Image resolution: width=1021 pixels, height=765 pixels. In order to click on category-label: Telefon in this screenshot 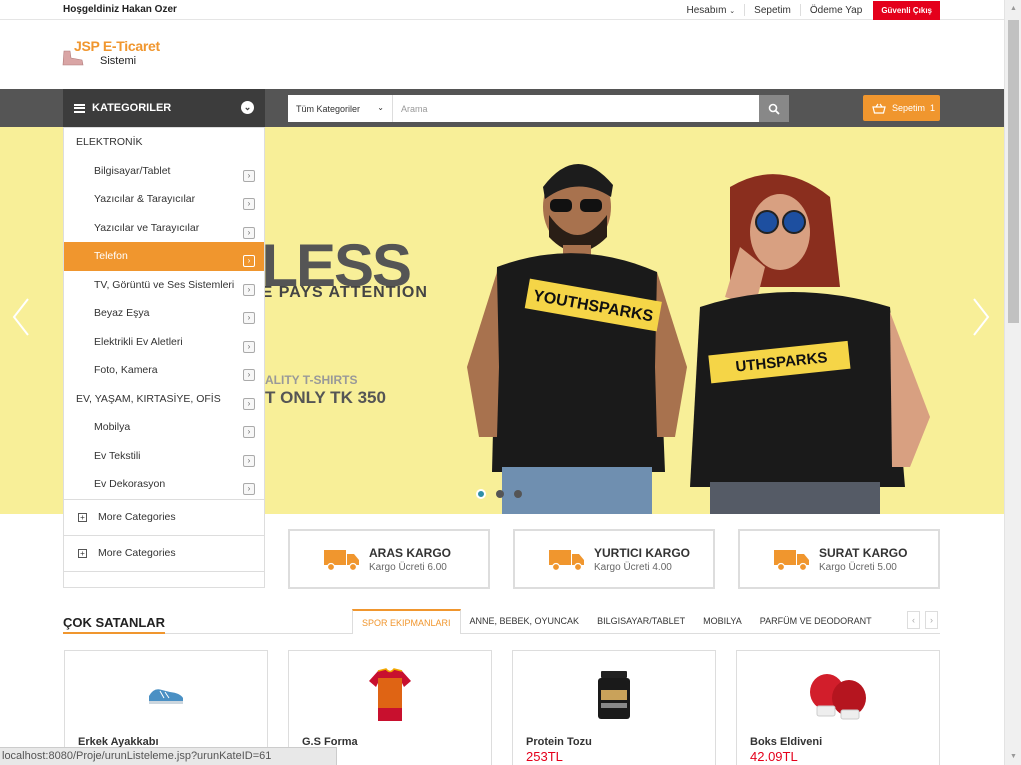, I will do `click(111, 256)`.